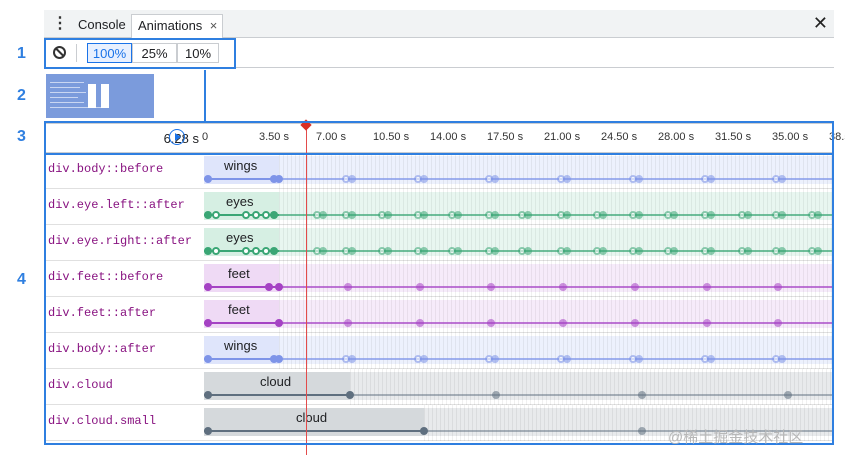 The height and width of the screenshot is (462, 845). Describe the element at coordinates (214, 26) in the screenshot. I see `close-tab-icon: ×` at that location.